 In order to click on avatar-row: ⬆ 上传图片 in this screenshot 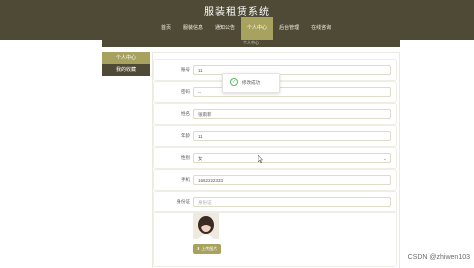, I will do `click(275, 239)`.